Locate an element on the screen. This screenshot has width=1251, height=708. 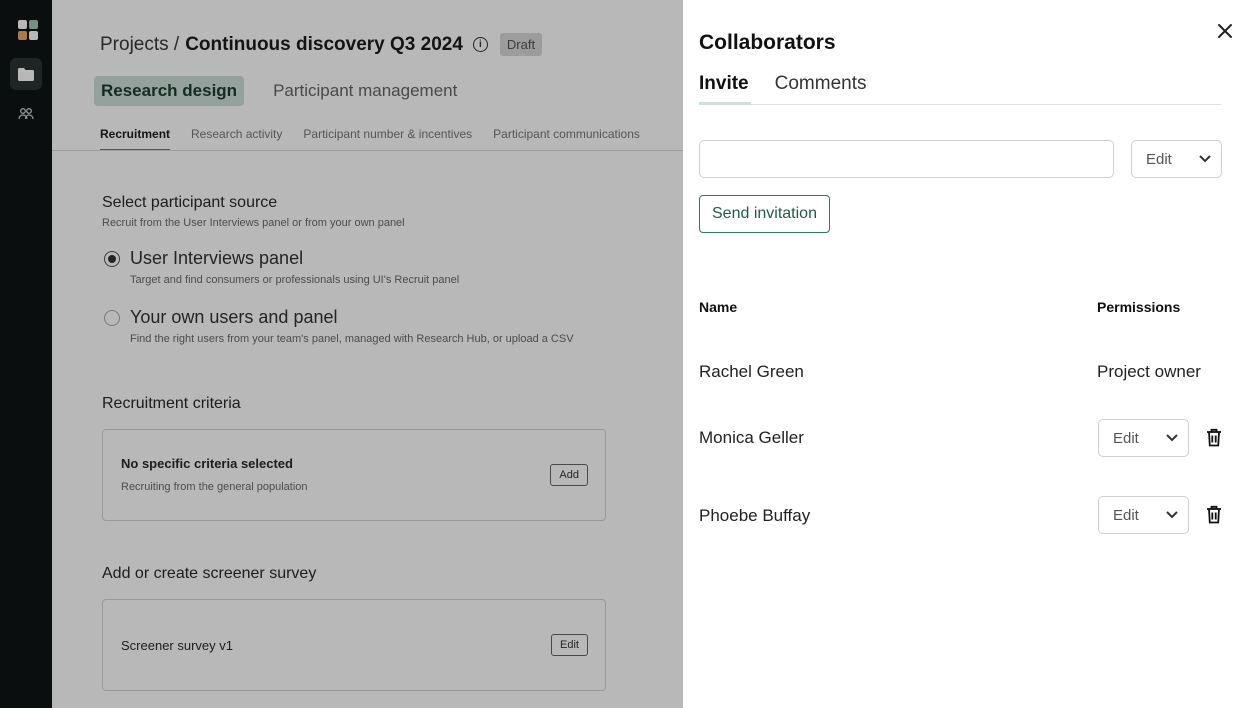
subtab-research-activity: Research activity is located at coordinates (236, 139).